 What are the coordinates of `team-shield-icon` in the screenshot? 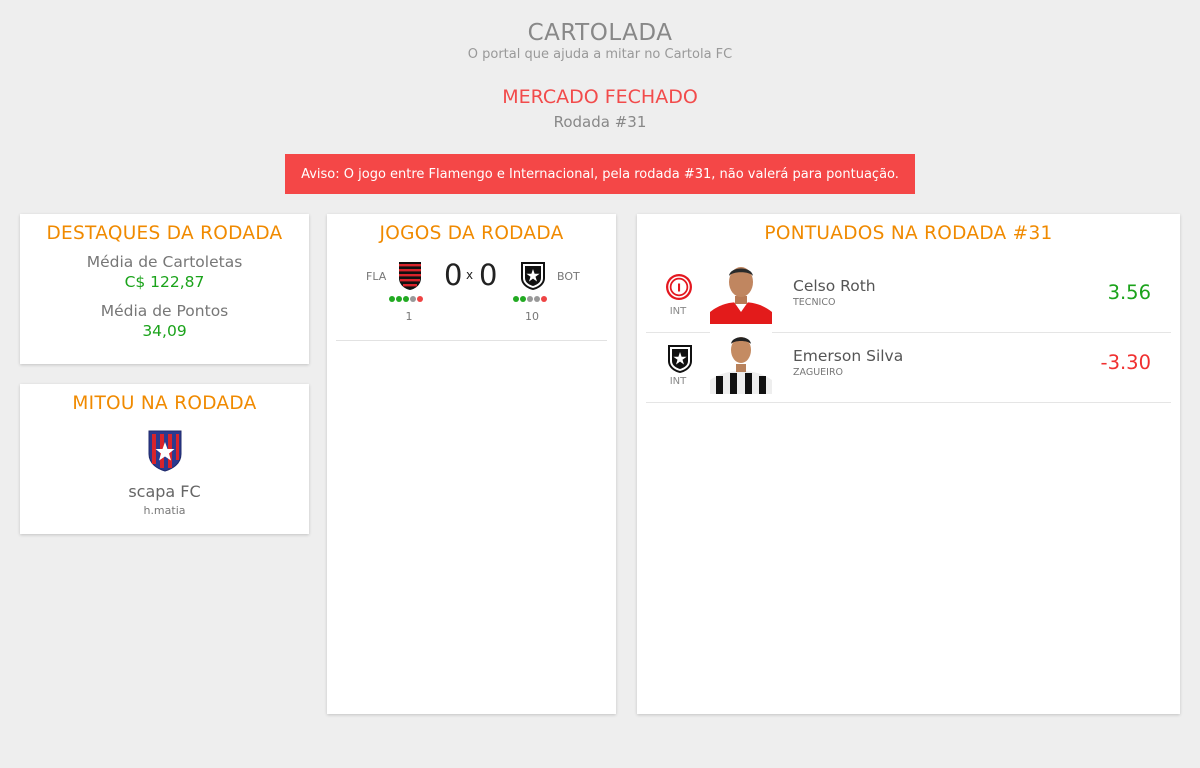 It's located at (165, 451).